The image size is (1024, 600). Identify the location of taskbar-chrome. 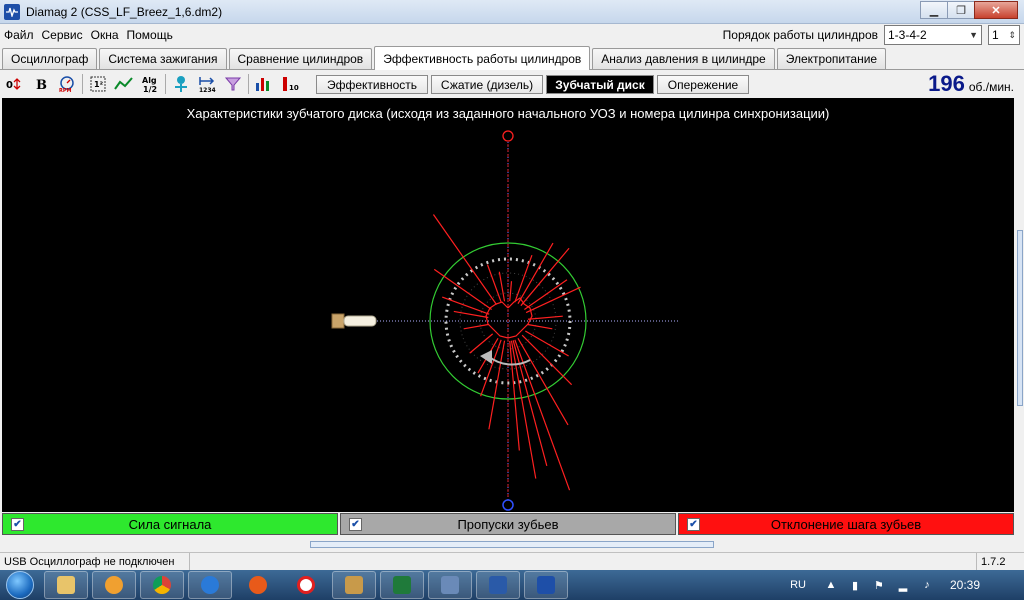
(162, 585).